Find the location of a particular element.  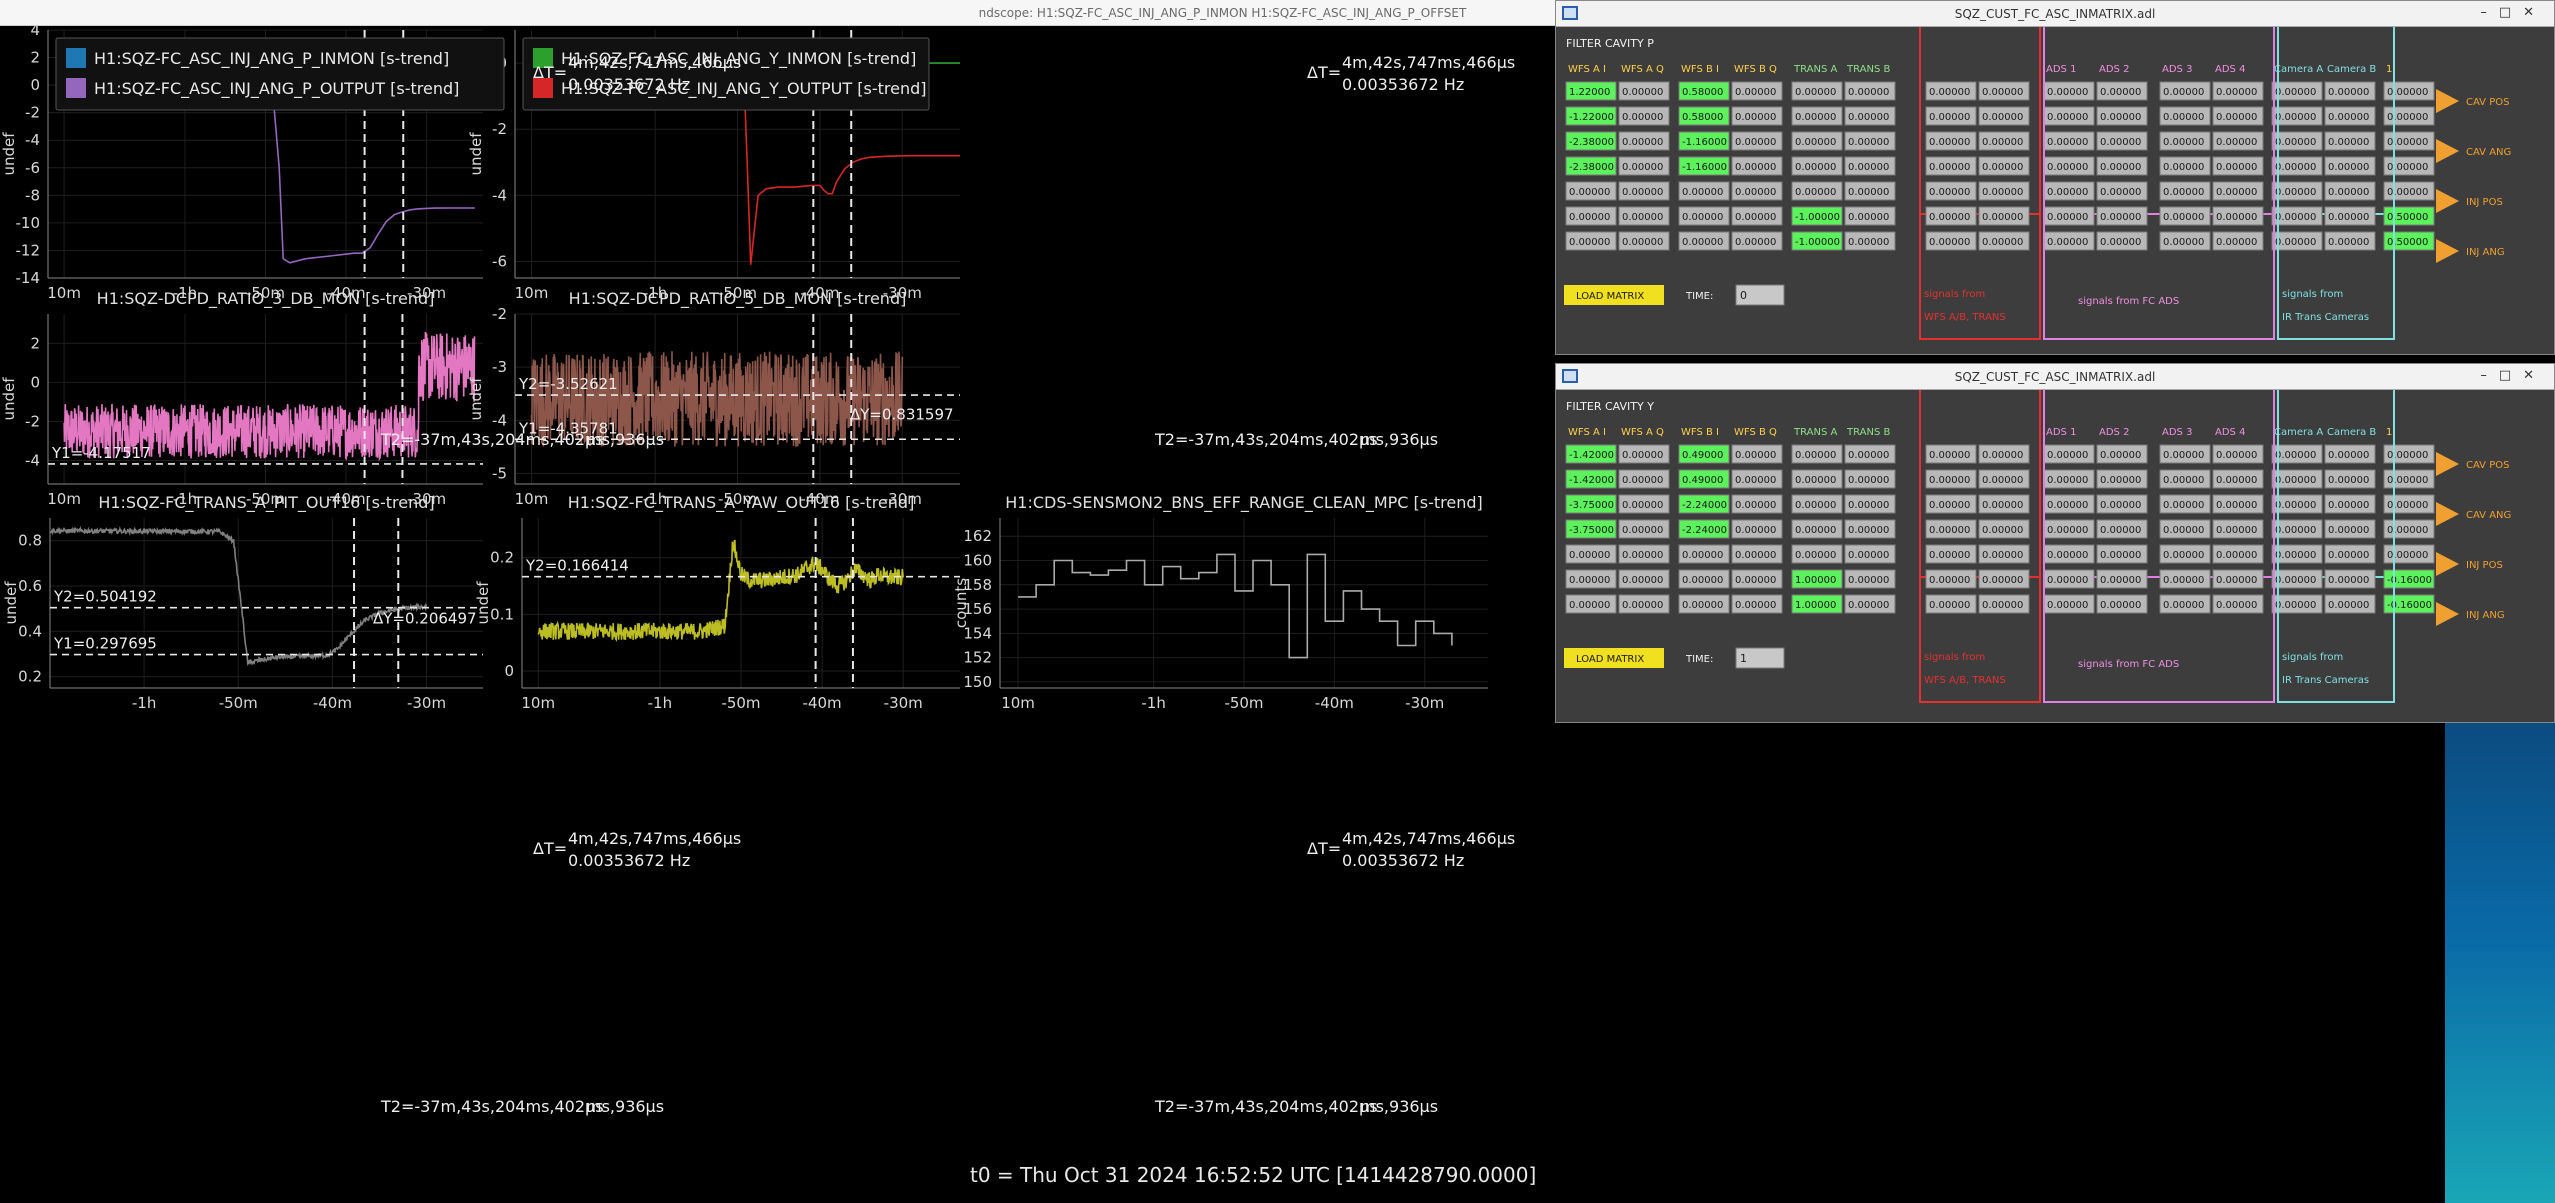

matrix-cell: -3.75000 is located at coordinates (1591, 529).